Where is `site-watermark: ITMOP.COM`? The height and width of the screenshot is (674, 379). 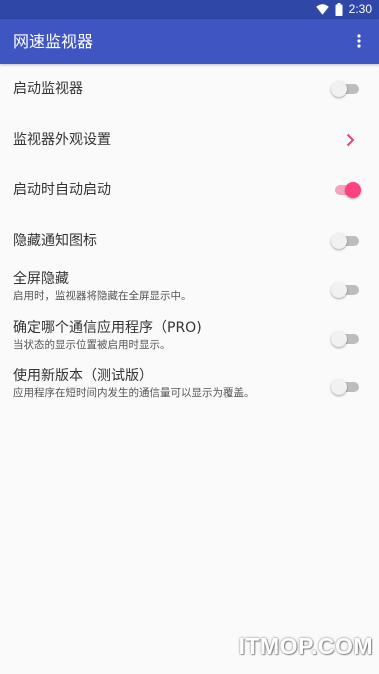 site-watermark: ITMOP.COM is located at coordinates (305, 646).